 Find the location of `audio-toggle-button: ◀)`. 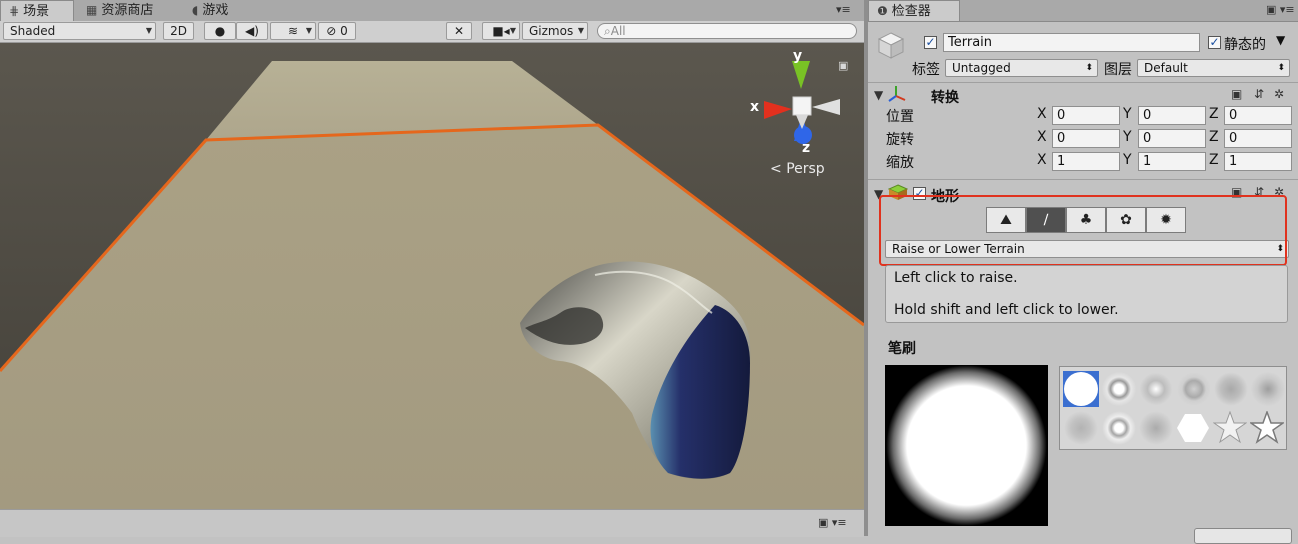

audio-toggle-button: ◀) is located at coordinates (252, 31).